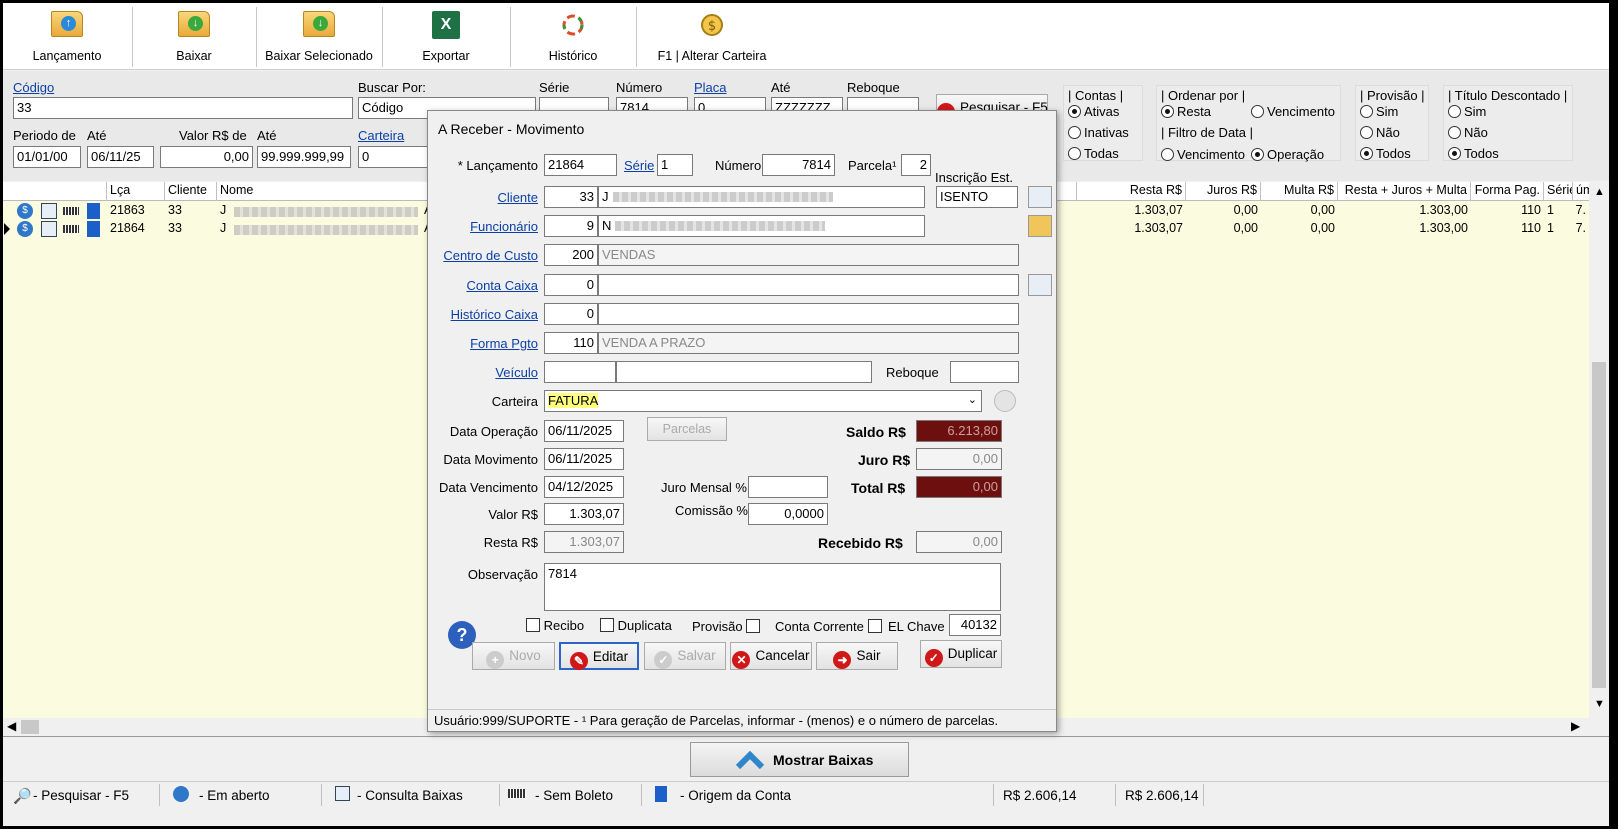 This screenshot has width=1618, height=829. What do you see at coordinates (206, 157) in the screenshot?
I see `valor-de-input: 0,00` at bounding box center [206, 157].